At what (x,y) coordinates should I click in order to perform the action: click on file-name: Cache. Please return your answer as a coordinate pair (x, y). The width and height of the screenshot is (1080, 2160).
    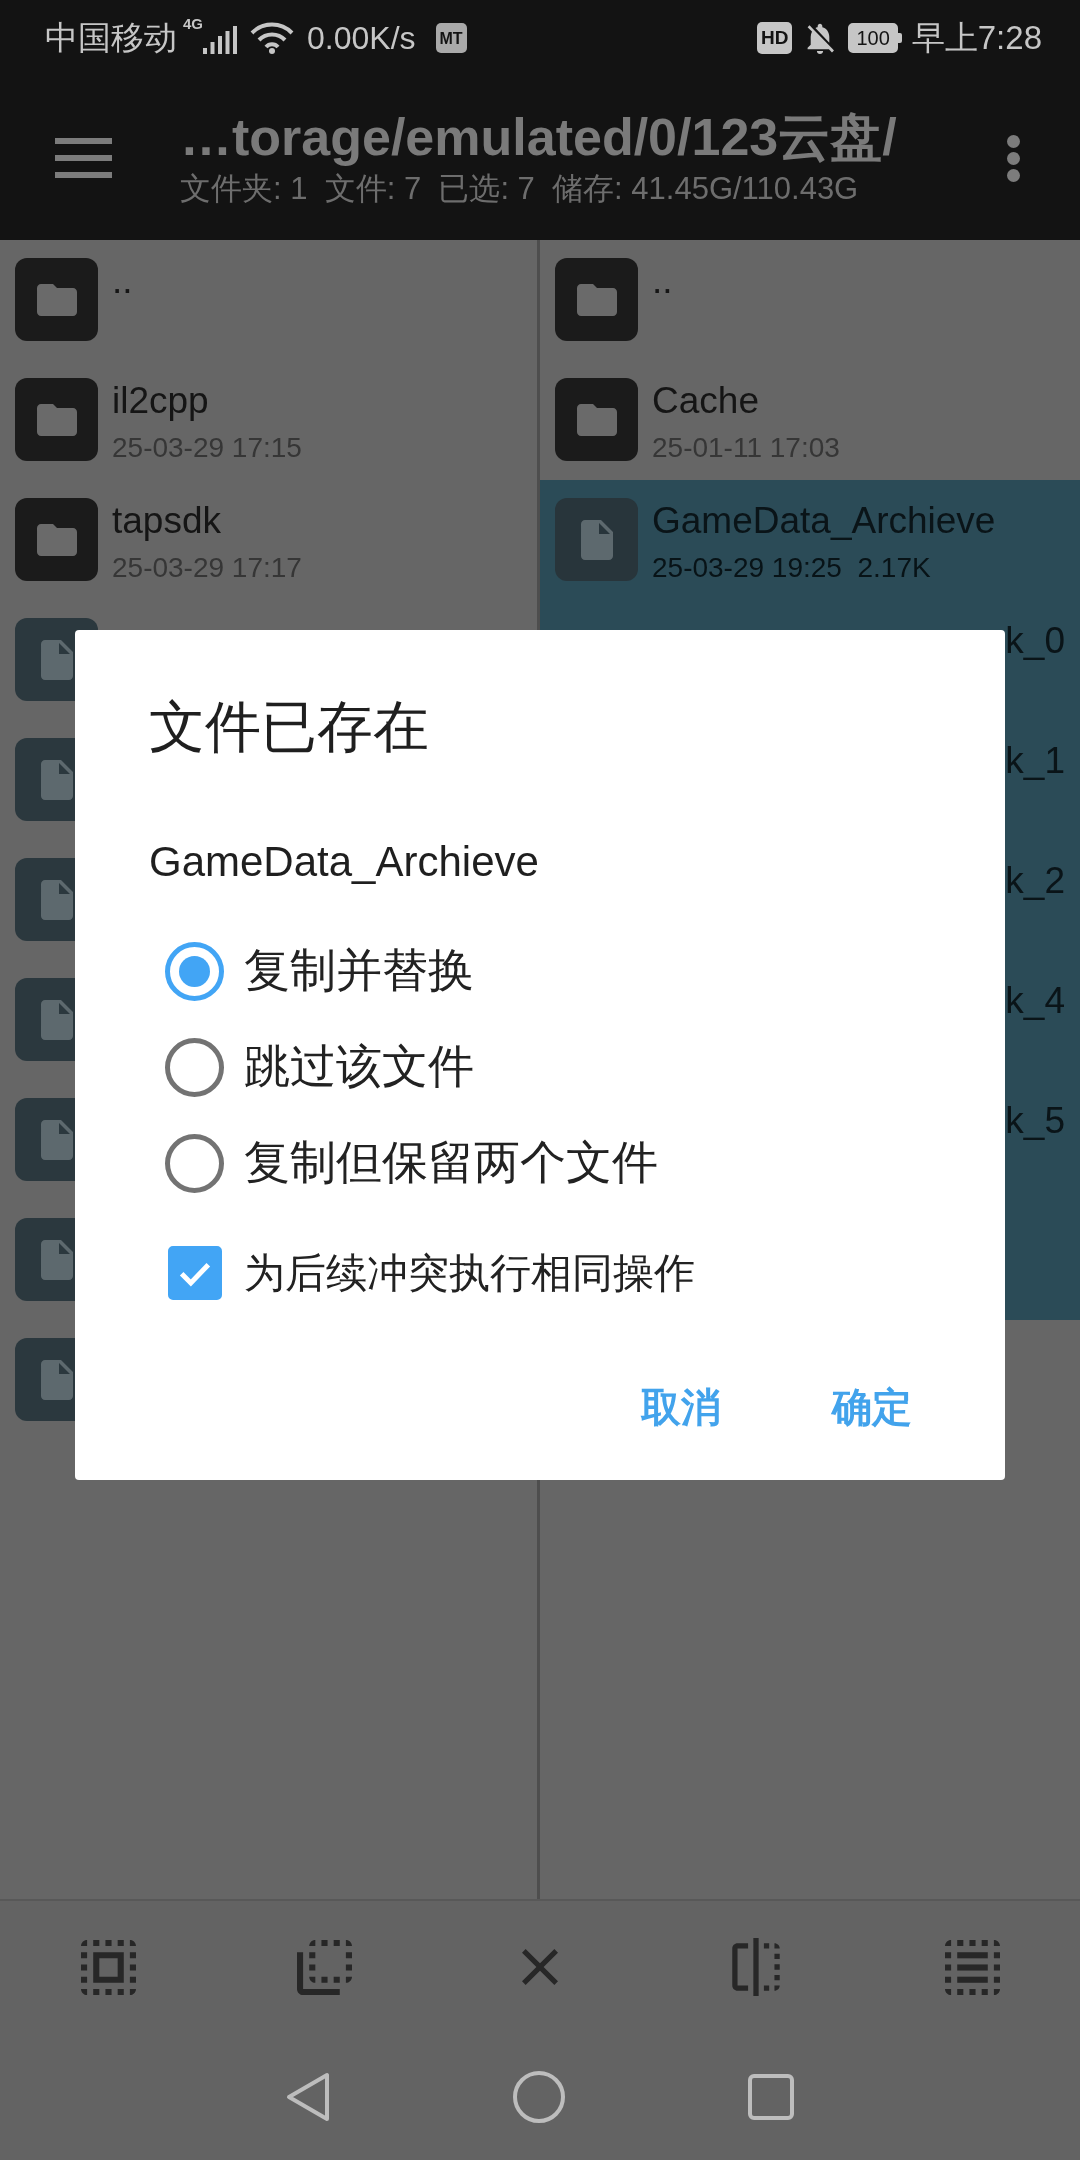
    Looking at the image, I should click on (705, 401).